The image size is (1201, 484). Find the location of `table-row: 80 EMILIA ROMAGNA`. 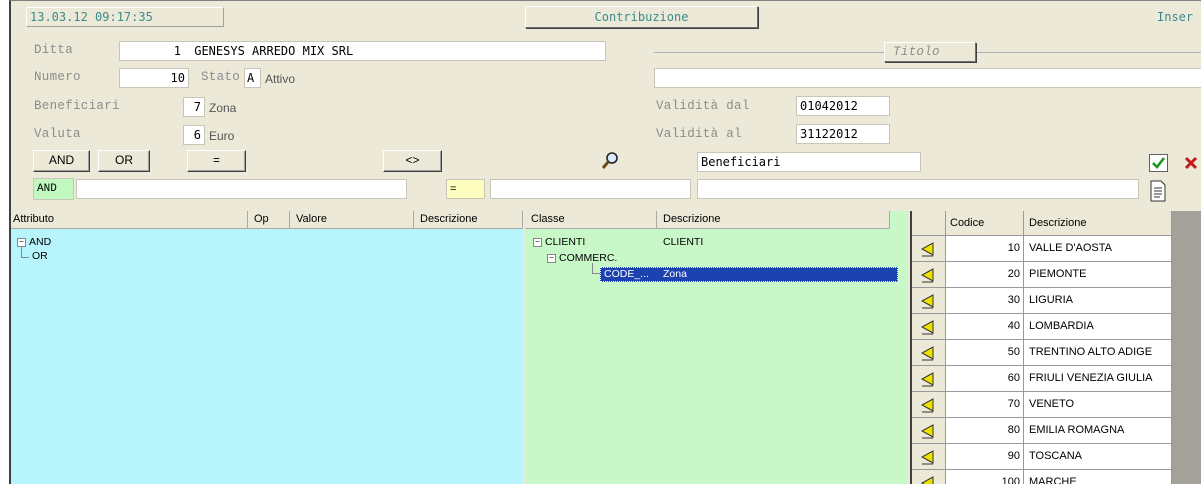

table-row: 80 EMILIA ROMAGNA is located at coordinates (1042, 431).